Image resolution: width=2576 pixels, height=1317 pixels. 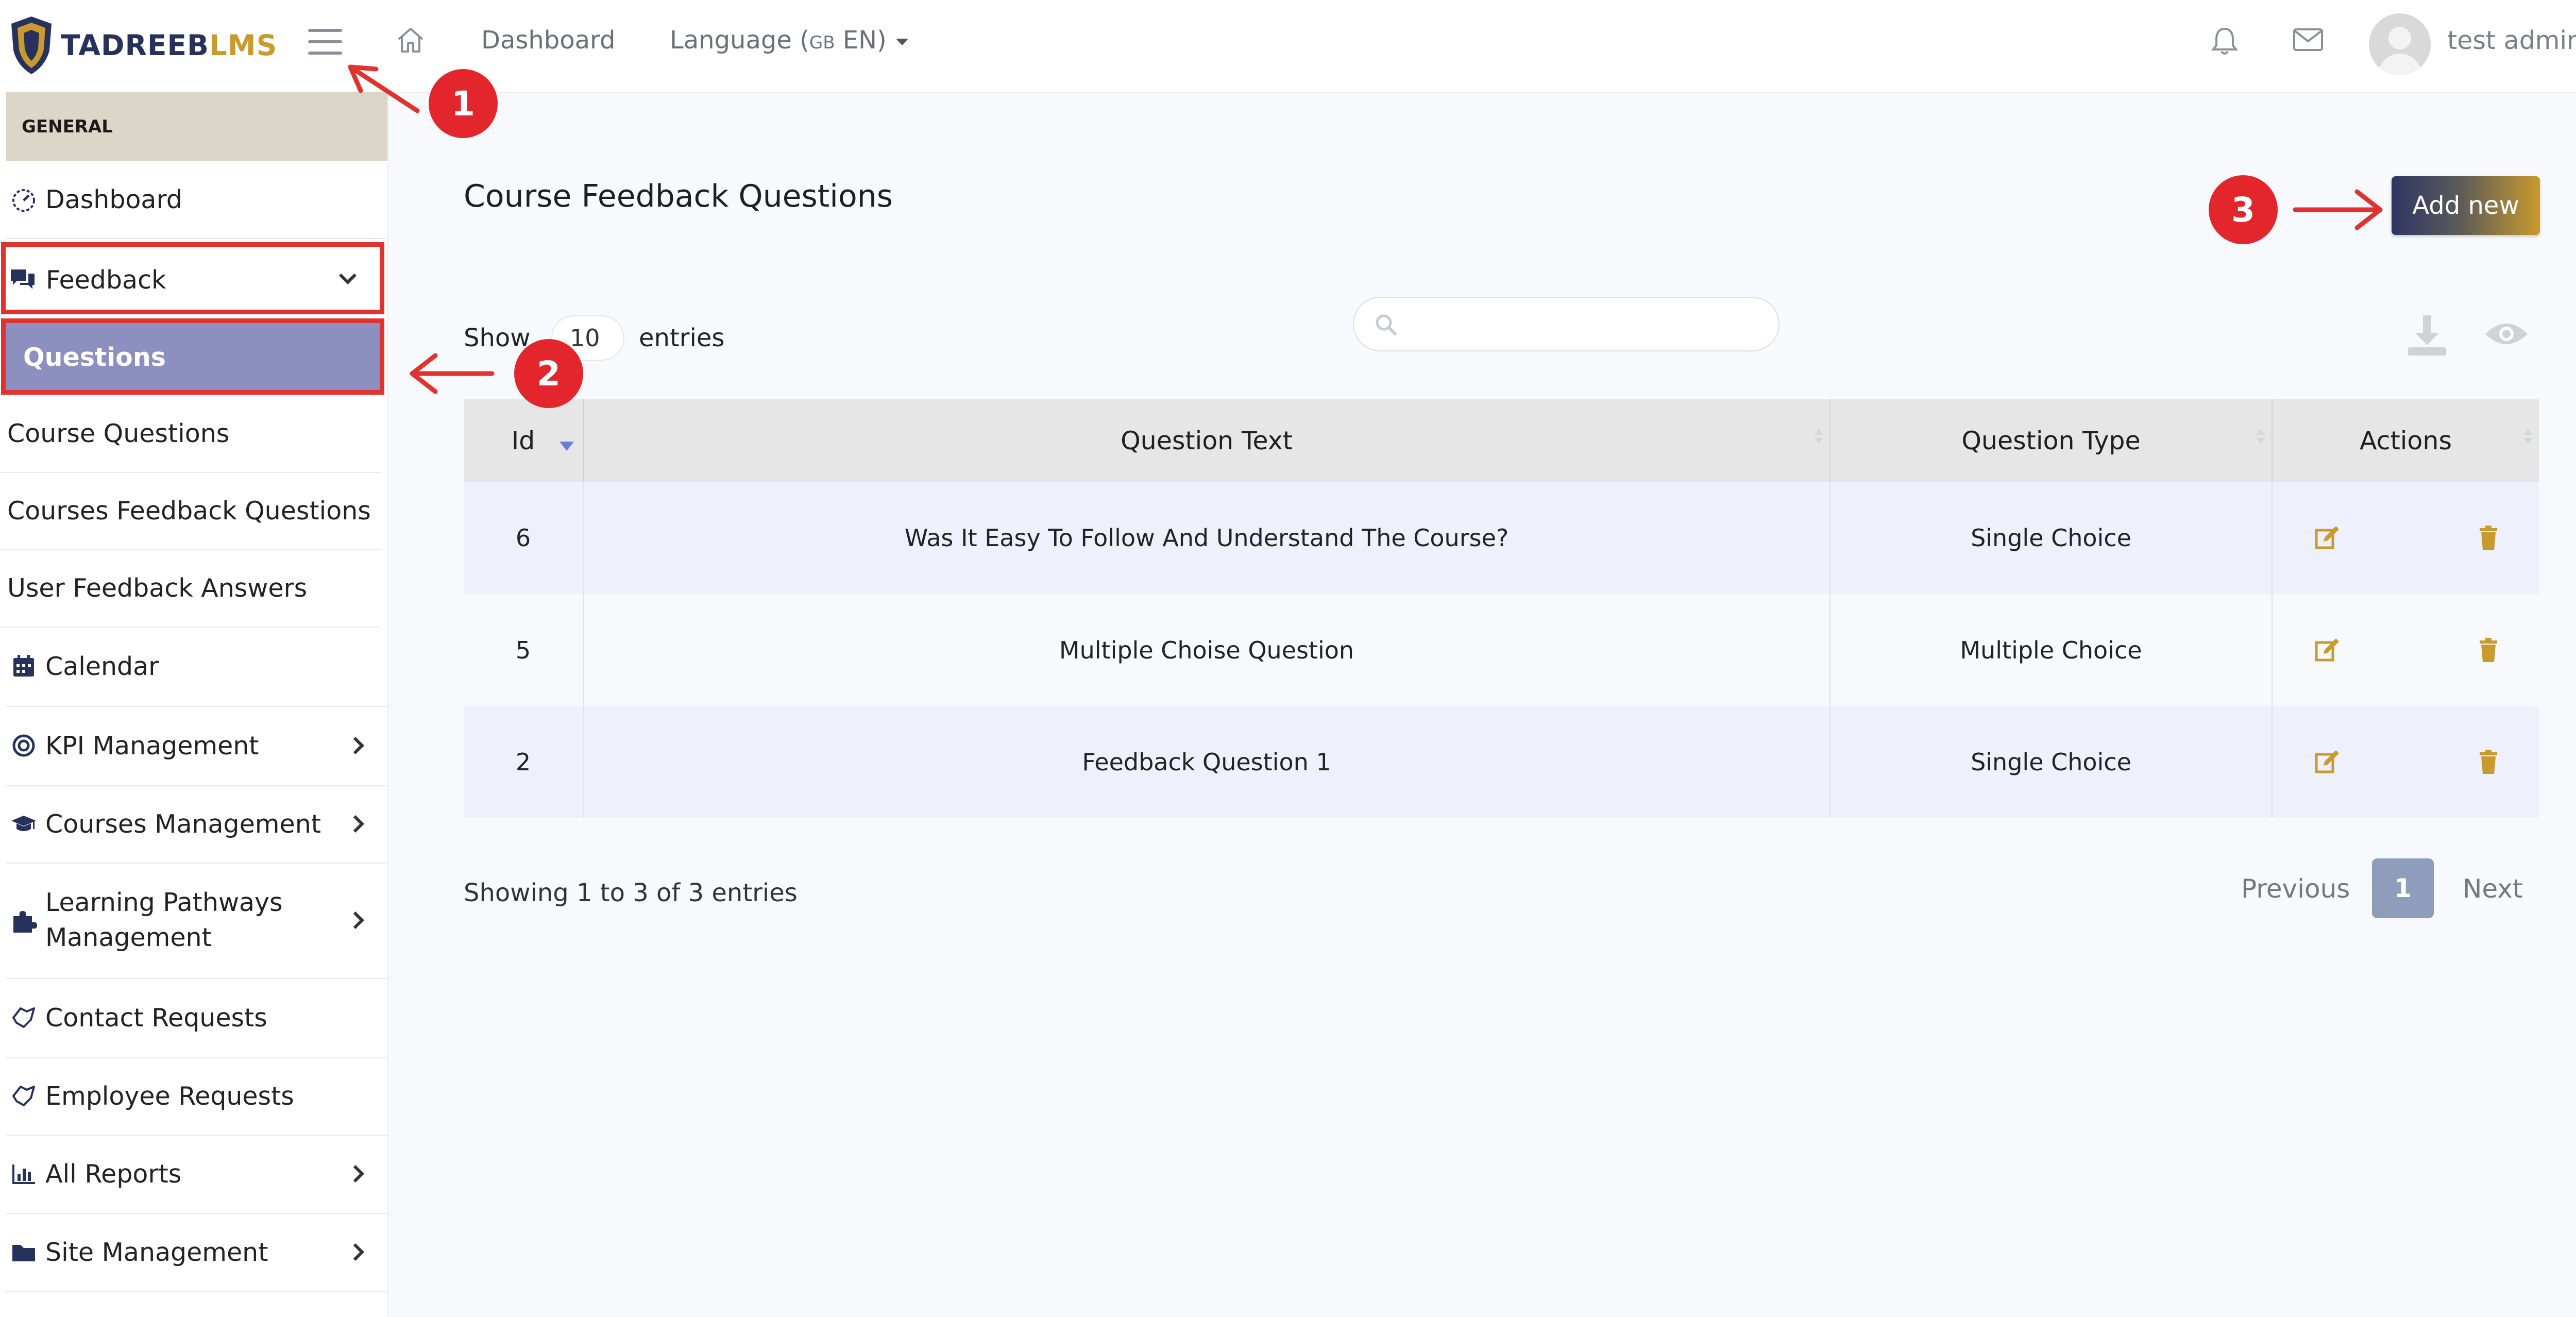 I want to click on annotation-badge-1: 1, so click(x=463, y=104).